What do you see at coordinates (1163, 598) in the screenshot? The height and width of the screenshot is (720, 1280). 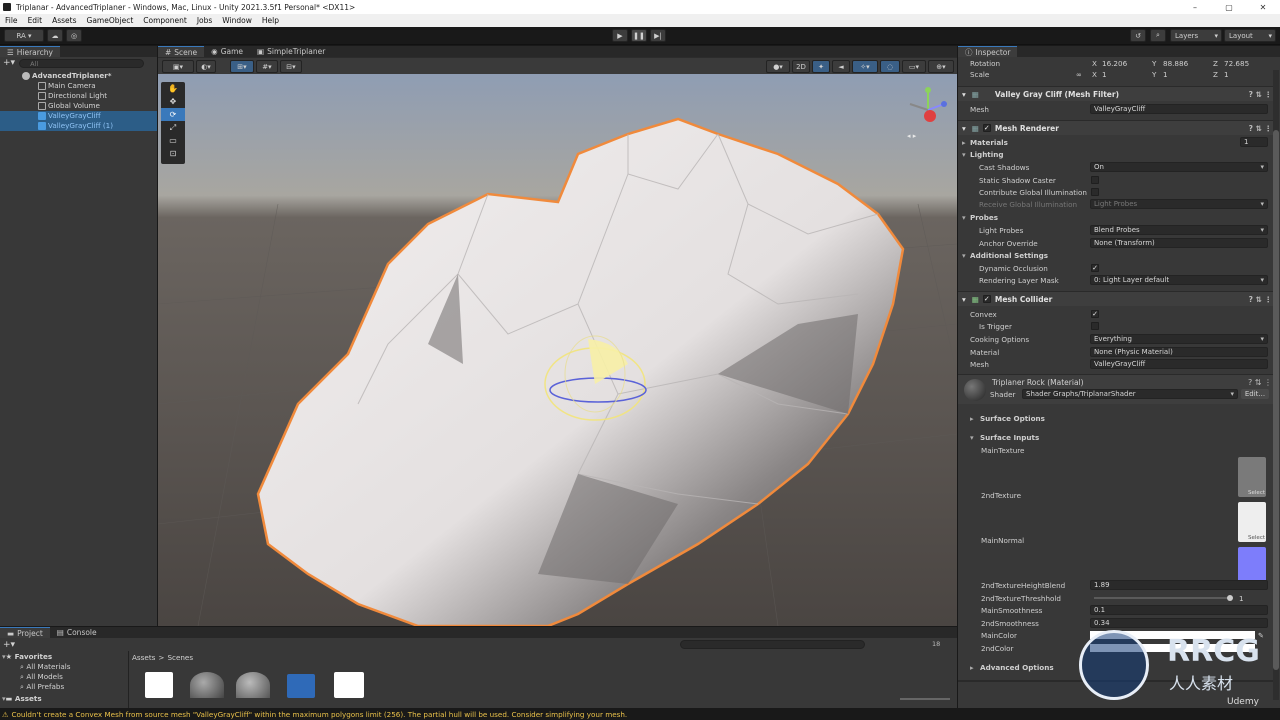 I see `threshold-slider-track` at bounding box center [1163, 598].